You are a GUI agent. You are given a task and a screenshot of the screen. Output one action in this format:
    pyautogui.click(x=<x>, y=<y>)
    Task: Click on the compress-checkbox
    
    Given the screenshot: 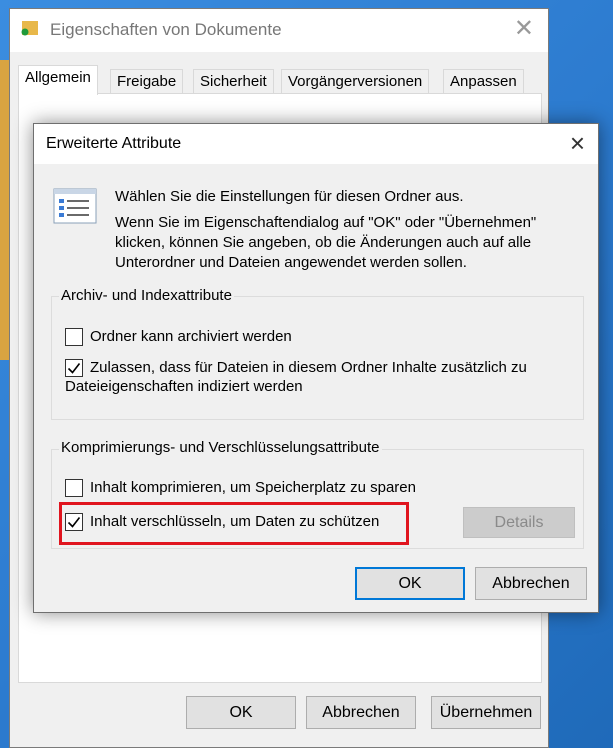 What is the action you would take?
    pyautogui.click(x=74, y=488)
    